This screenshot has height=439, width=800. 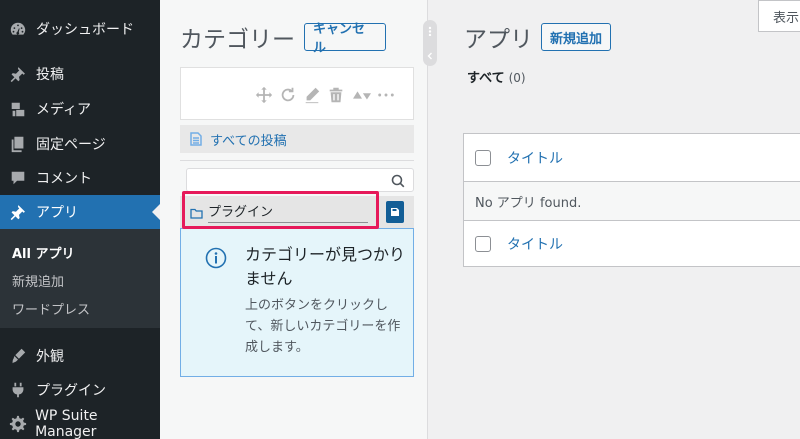 What do you see at coordinates (18, 109) in the screenshot?
I see `media-icon` at bounding box center [18, 109].